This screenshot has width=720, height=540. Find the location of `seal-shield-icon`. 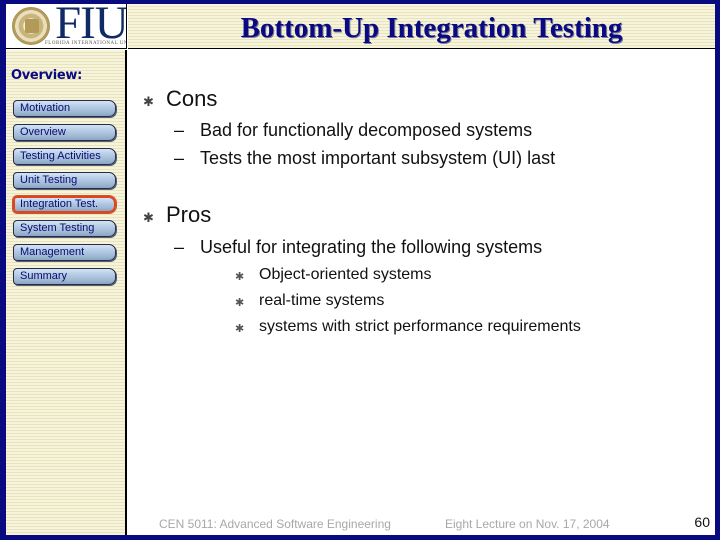

seal-shield-icon is located at coordinates (32, 26).